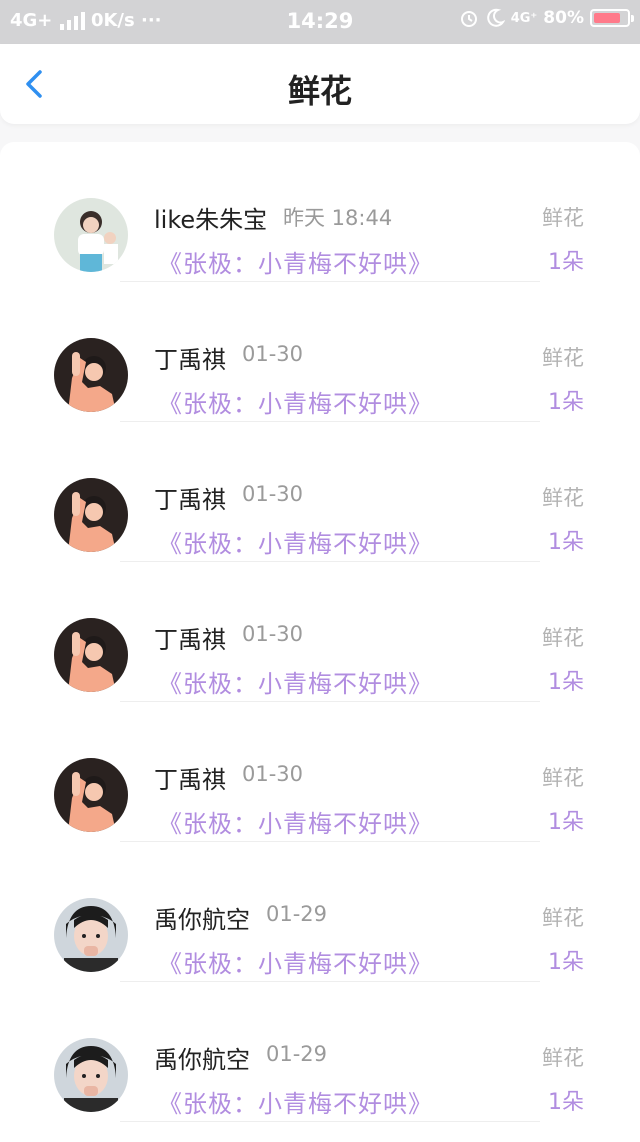 Image resolution: width=640 pixels, height=1142 pixels. What do you see at coordinates (211, 220) in the screenshot?
I see `user-name: like朱朱宝` at bounding box center [211, 220].